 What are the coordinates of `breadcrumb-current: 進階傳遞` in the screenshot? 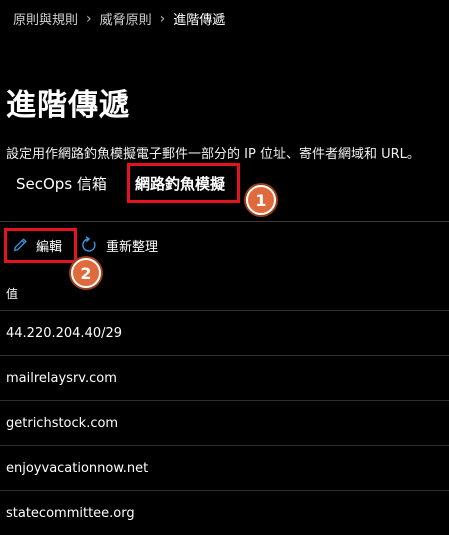 It's located at (199, 20).